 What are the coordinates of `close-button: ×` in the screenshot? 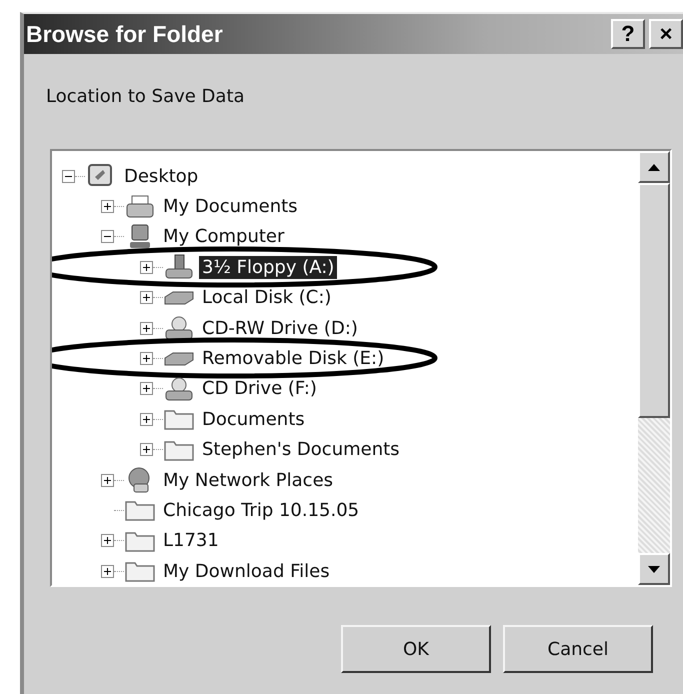 It's located at (666, 34).